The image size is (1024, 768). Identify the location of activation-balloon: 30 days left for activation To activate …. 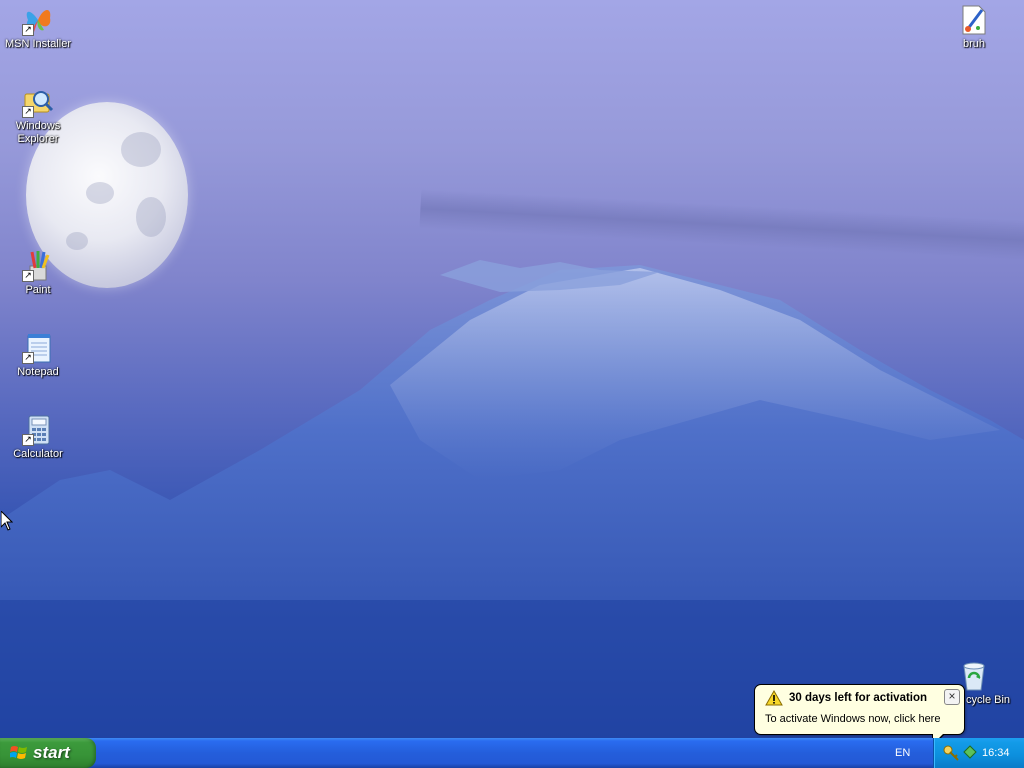
(859, 709).